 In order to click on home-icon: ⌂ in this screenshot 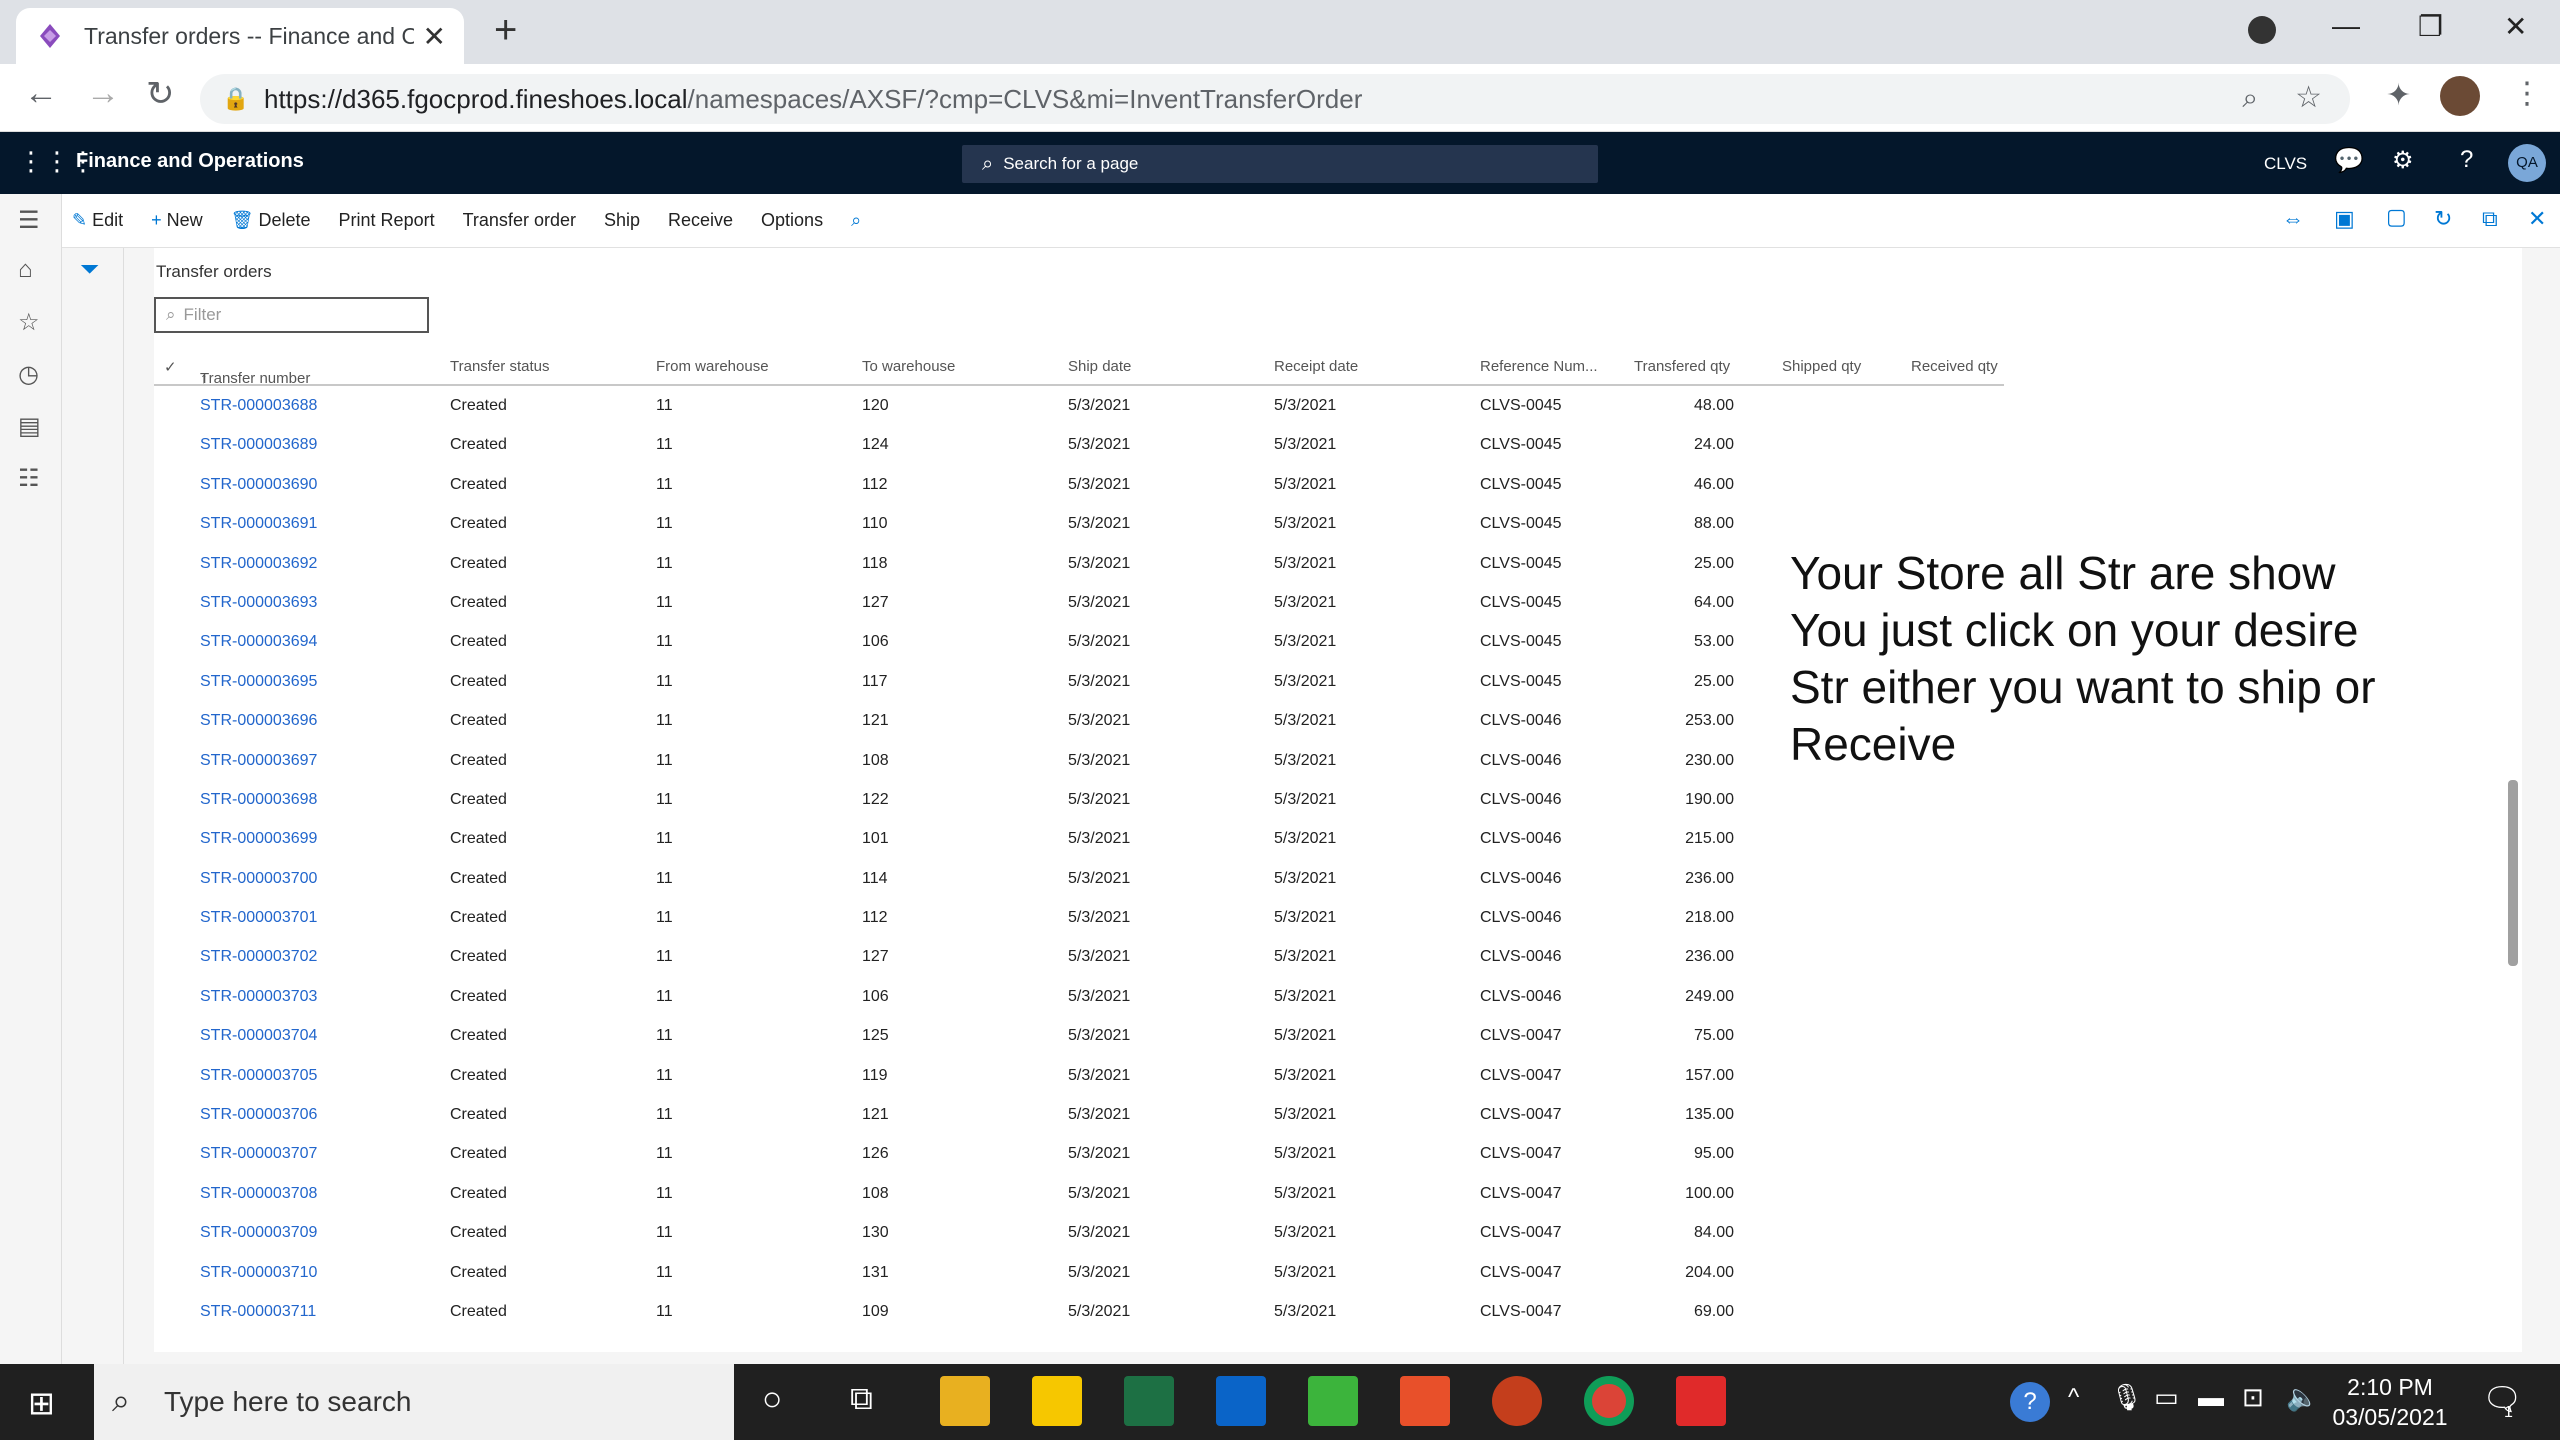, I will do `click(25, 270)`.